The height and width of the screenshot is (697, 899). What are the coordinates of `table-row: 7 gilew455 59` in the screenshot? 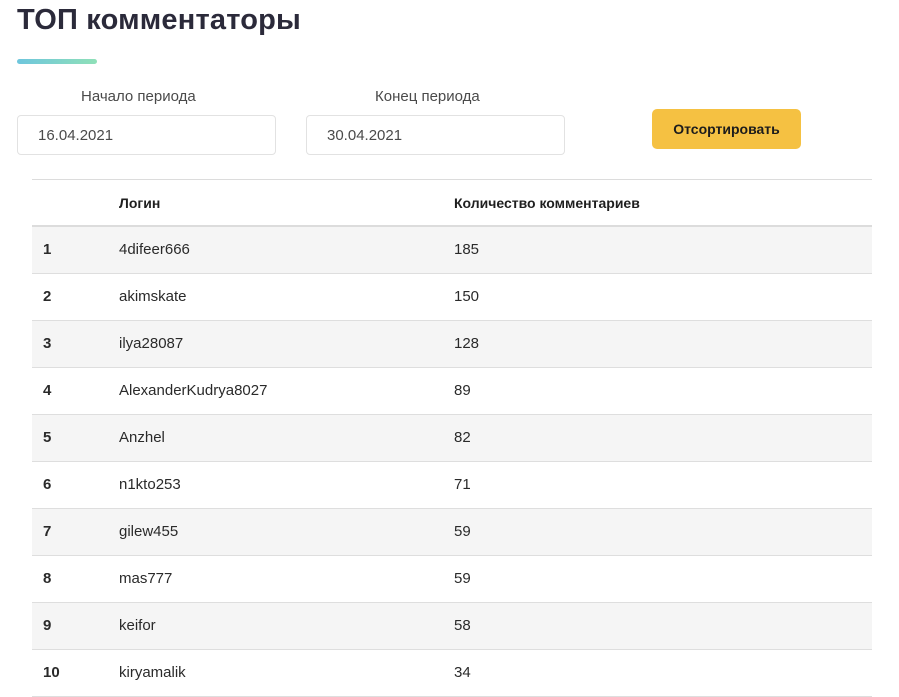 It's located at (452, 532).